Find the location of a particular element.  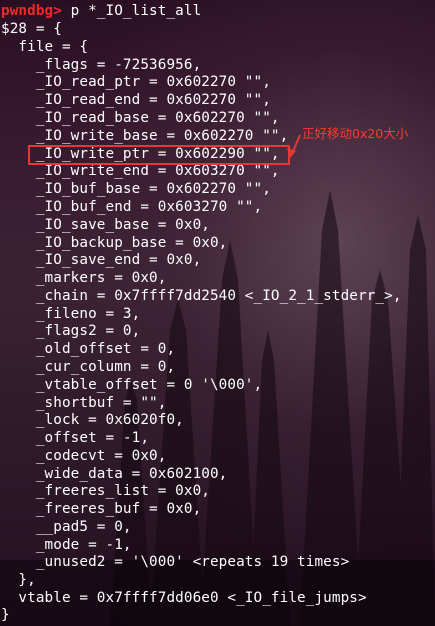

prompt-label: pwndbg> is located at coordinates (31, 11).